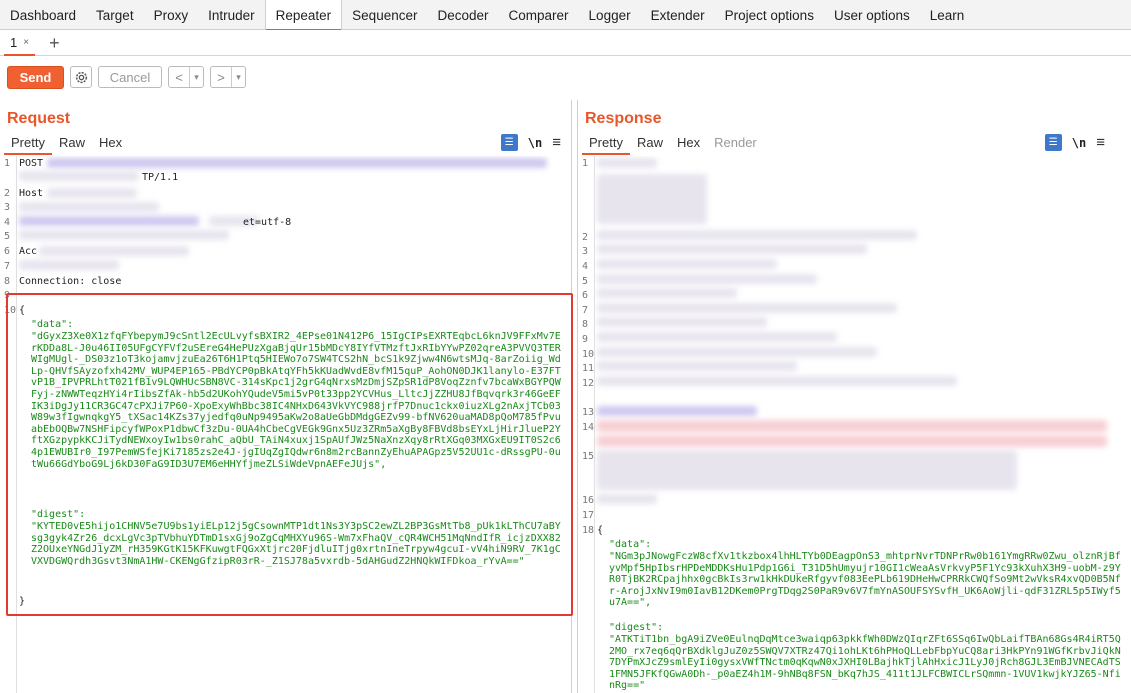 The image size is (1131, 693). Describe the element at coordinates (610, 14) in the screenshot. I see `tab-logger: Logger` at that location.